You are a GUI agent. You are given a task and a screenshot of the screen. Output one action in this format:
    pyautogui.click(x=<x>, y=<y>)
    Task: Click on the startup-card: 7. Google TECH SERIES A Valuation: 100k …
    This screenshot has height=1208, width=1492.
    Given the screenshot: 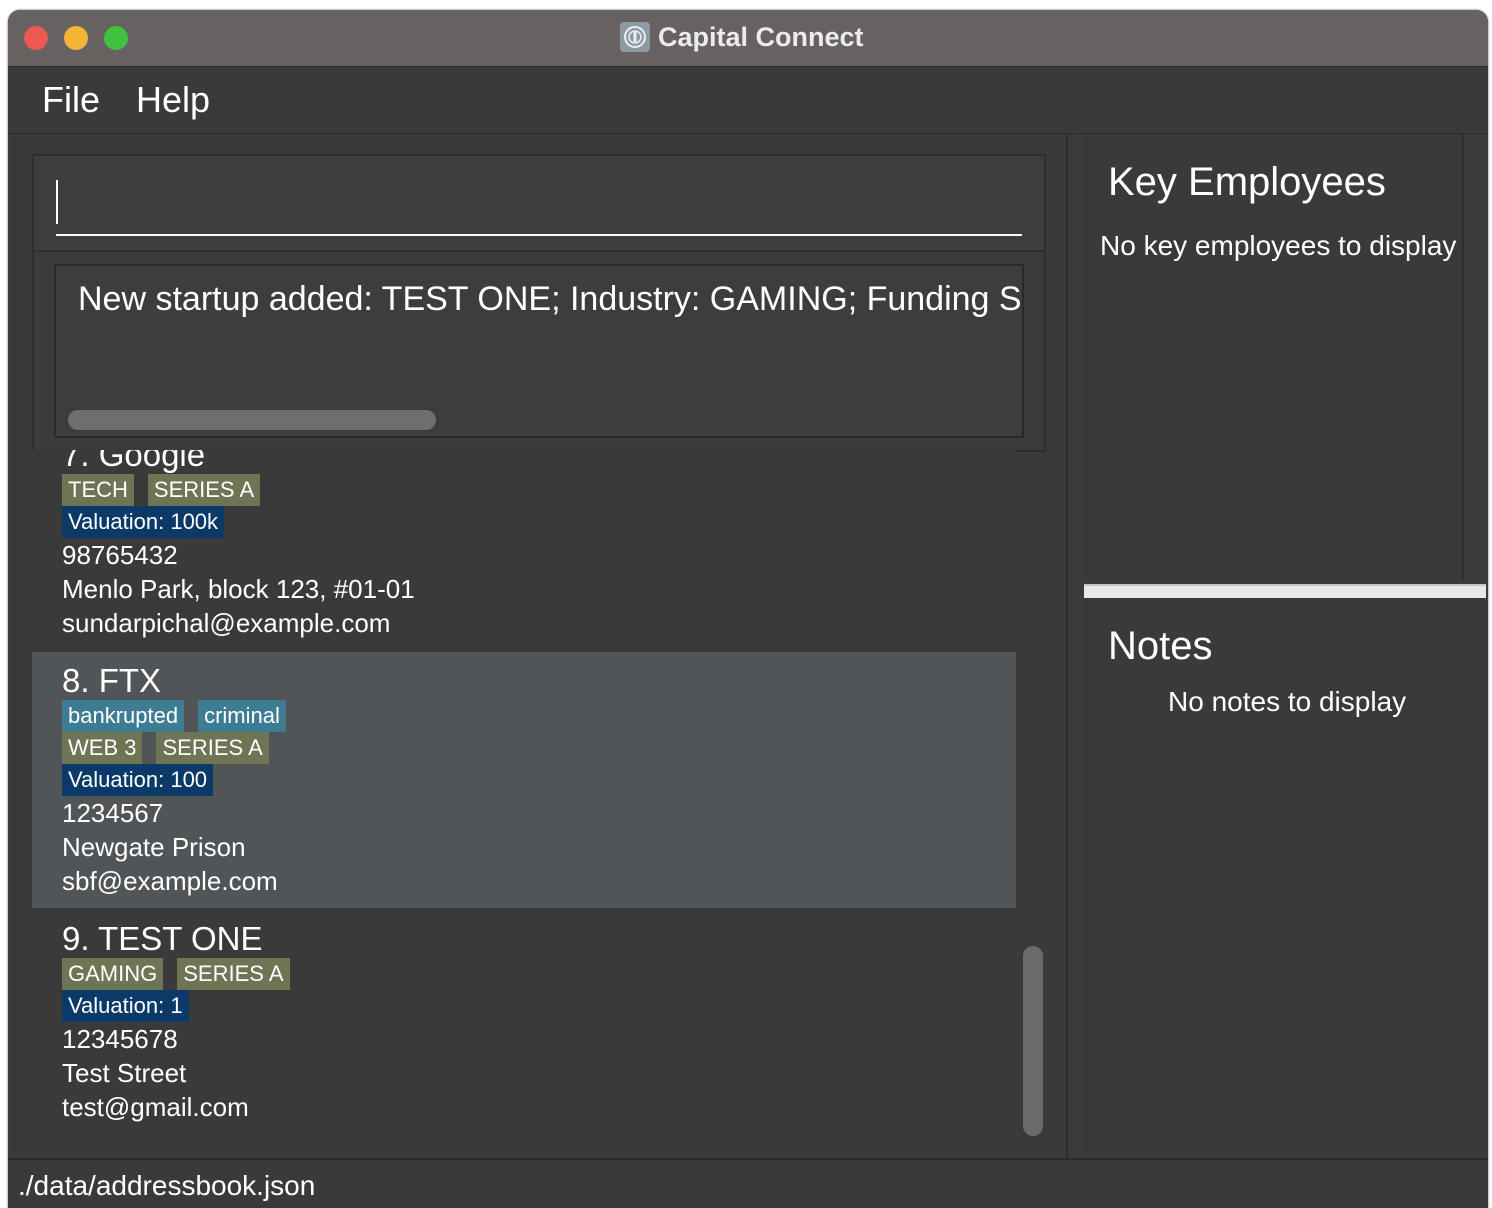 What is the action you would take?
    pyautogui.click(x=524, y=551)
    